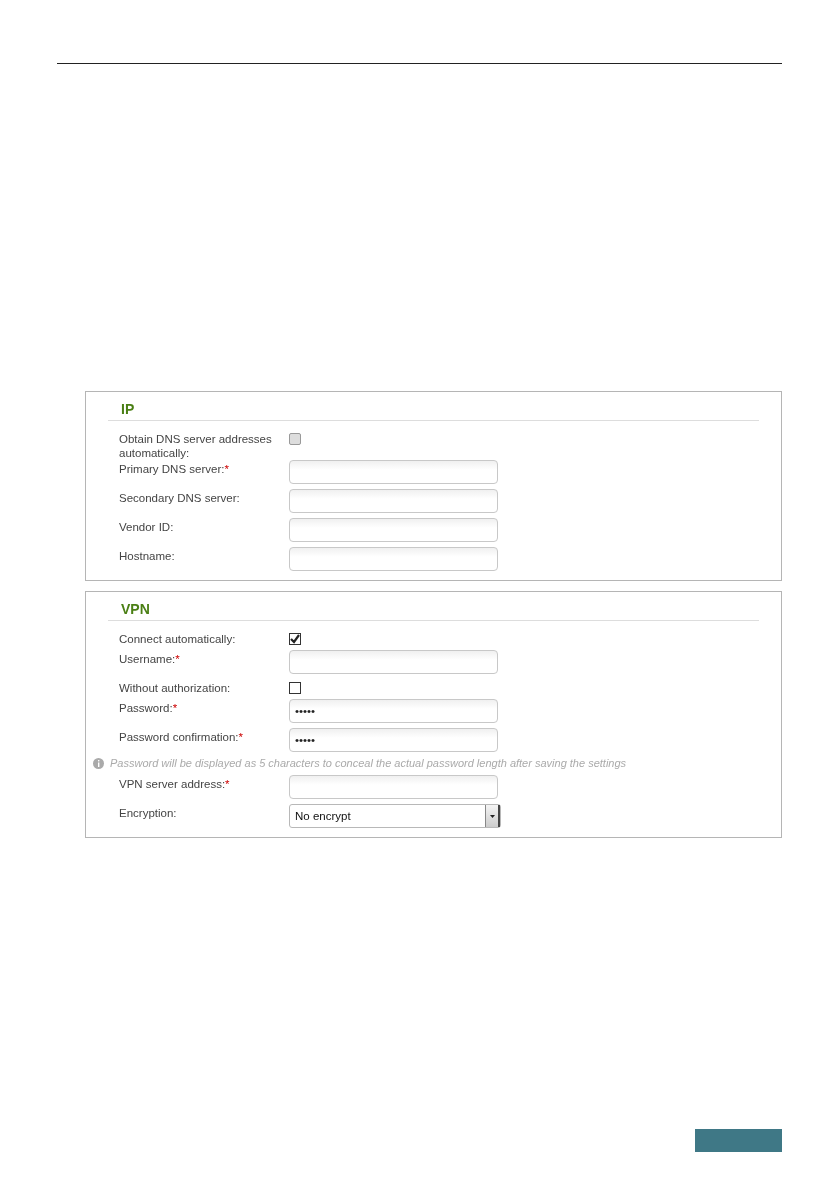 Image resolution: width=840 pixels, height=1190 pixels. What do you see at coordinates (172, 784) in the screenshot?
I see `field-label: VPN server address:` at bounding box center [172, 784].